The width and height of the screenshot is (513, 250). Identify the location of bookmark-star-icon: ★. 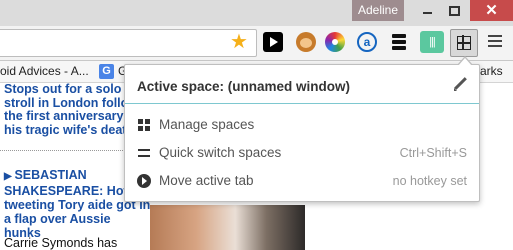
(239, 42).